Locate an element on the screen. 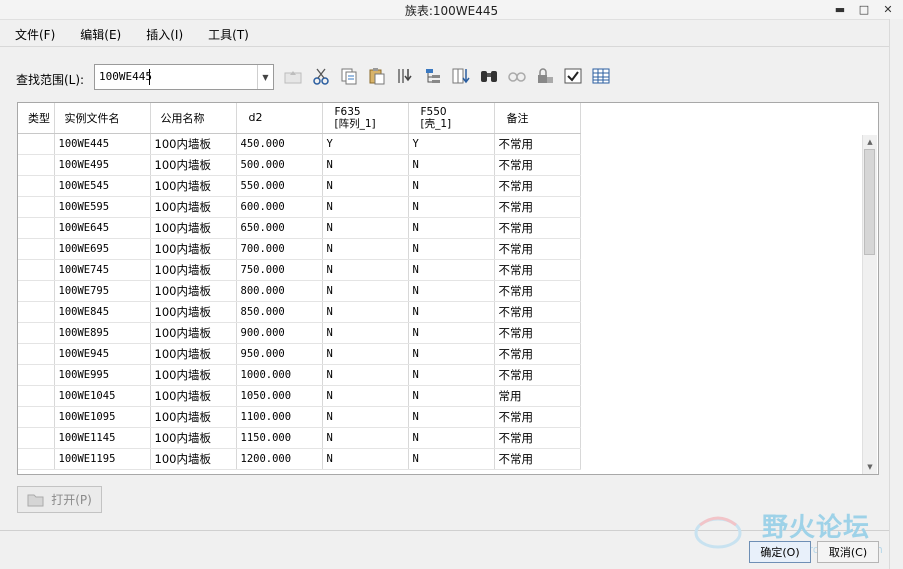 This screenshot has height=569, width=903. cell-instance-filename: 100WE1195 is located at coordinates (102, 459).